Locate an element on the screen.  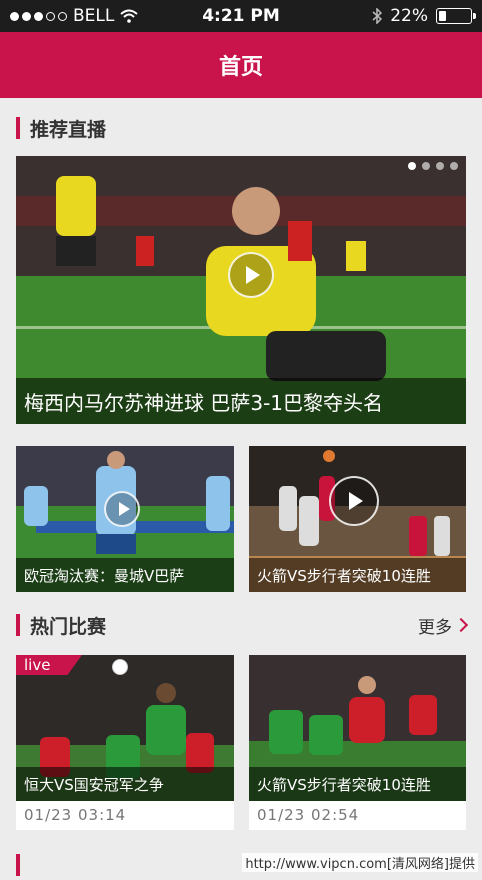
hot-title-text: 热门比赛 is located at coordinates (68, 626).